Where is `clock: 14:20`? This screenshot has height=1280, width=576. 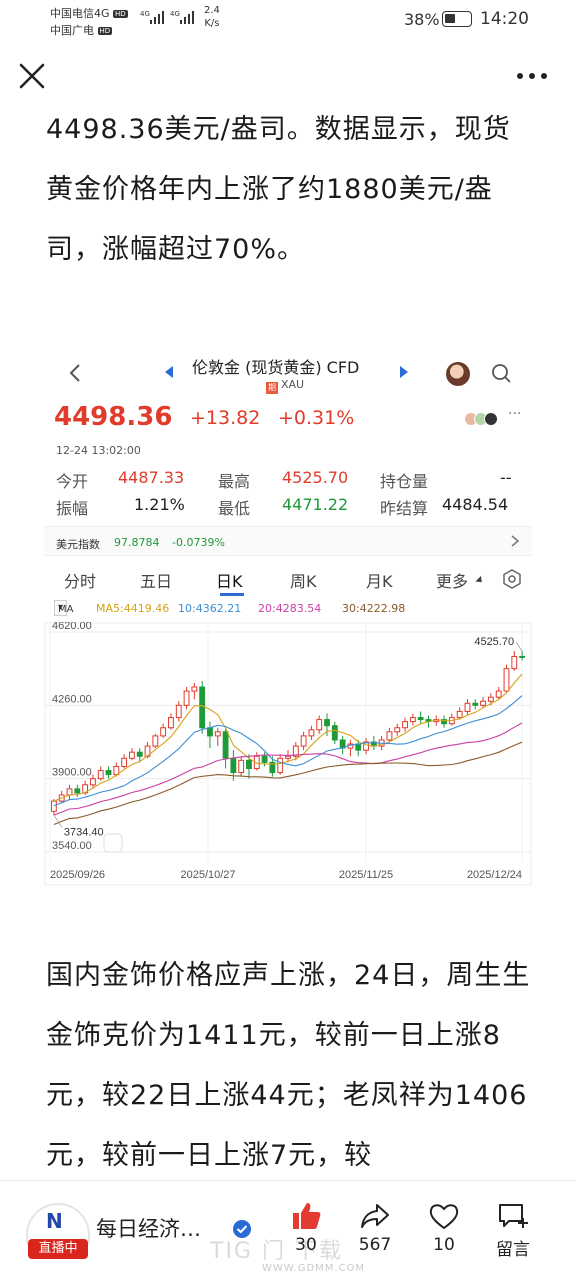
clock: 14:20 is located at coordinates (504, 19).